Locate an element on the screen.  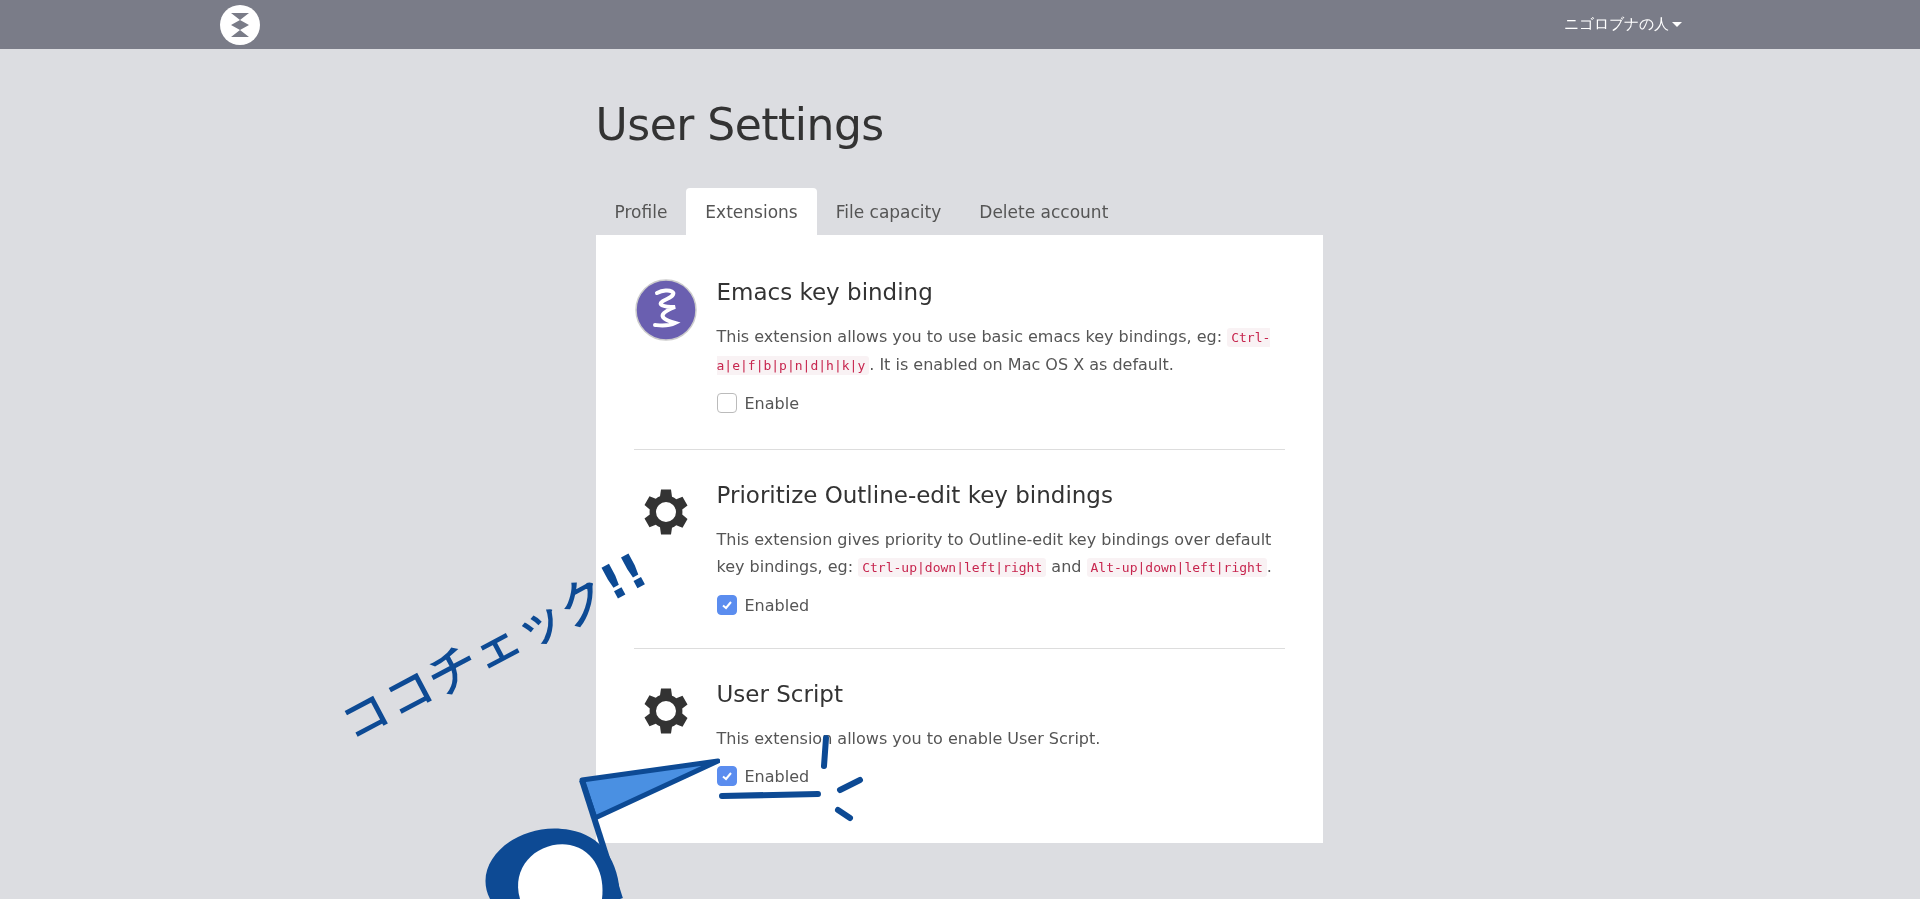
checkbox-label: Enable is located at coordinates (771, 403).